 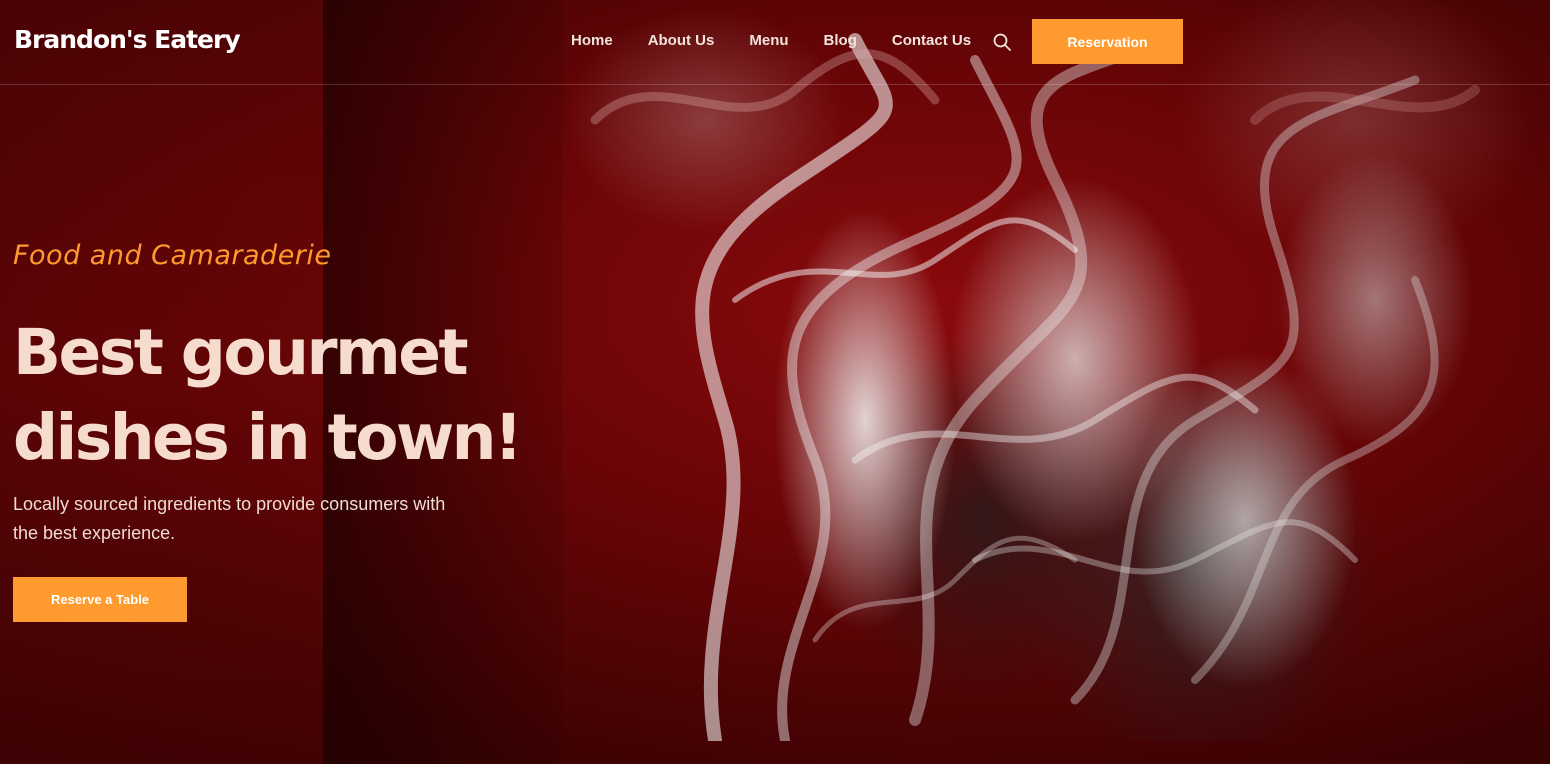 What do you see at coordinates (1107, 41) in the screenshot?
I see `reservation-button: Reservation` at bounding box center [1107, 41].